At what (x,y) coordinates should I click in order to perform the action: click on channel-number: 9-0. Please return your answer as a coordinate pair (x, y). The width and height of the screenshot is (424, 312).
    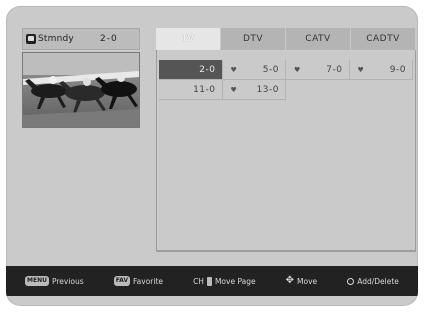
    Looking at the image, I should click on (397, 69).